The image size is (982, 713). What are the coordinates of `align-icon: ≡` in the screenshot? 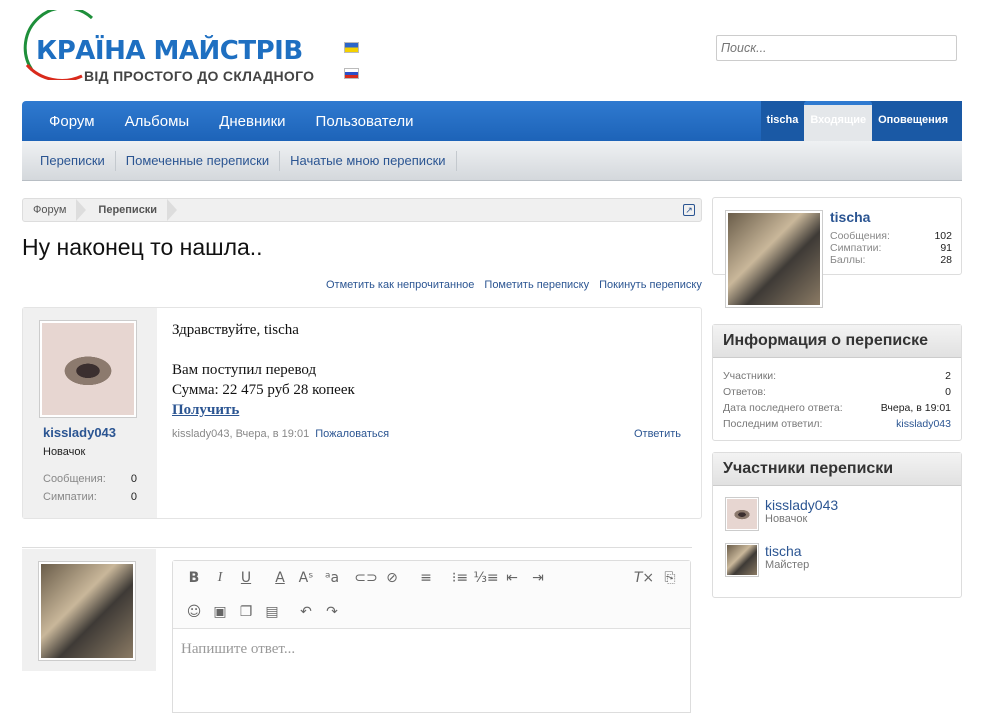 It's located at (426, 578).